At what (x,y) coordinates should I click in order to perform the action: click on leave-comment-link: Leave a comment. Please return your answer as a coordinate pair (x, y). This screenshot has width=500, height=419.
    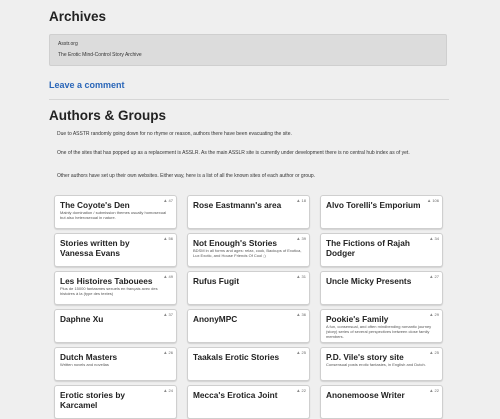
    Looking at the image, I should click on (87, 85).